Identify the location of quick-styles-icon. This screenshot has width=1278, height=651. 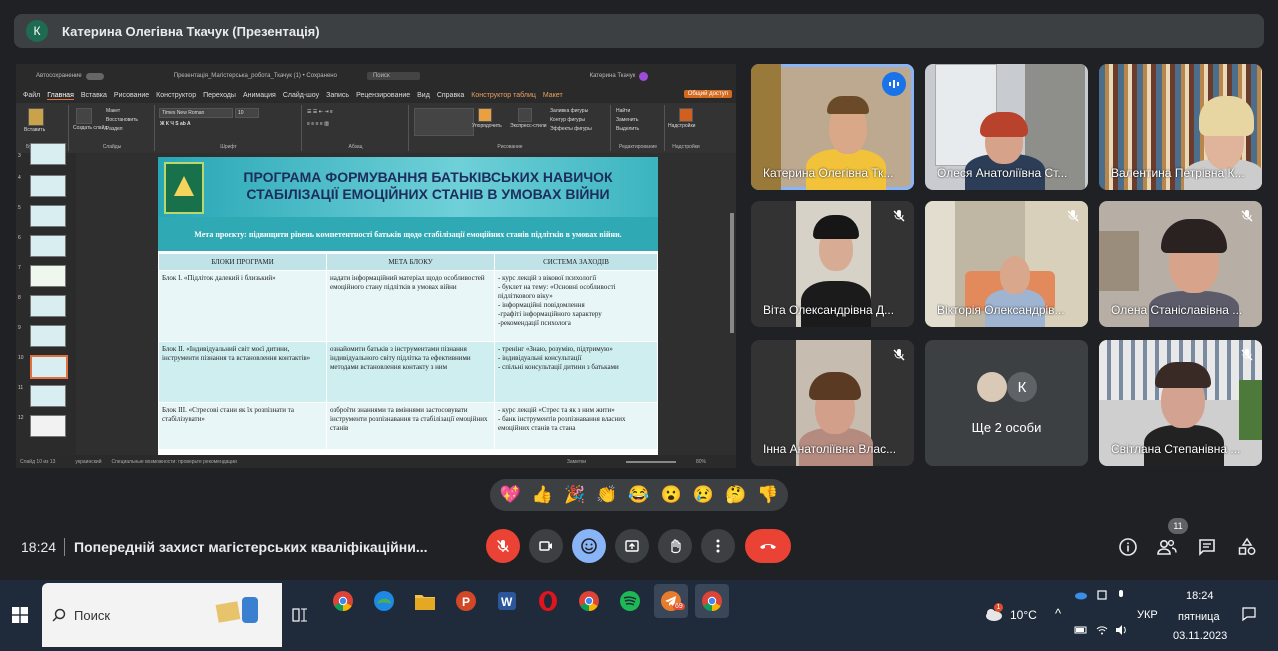
(525, 115).